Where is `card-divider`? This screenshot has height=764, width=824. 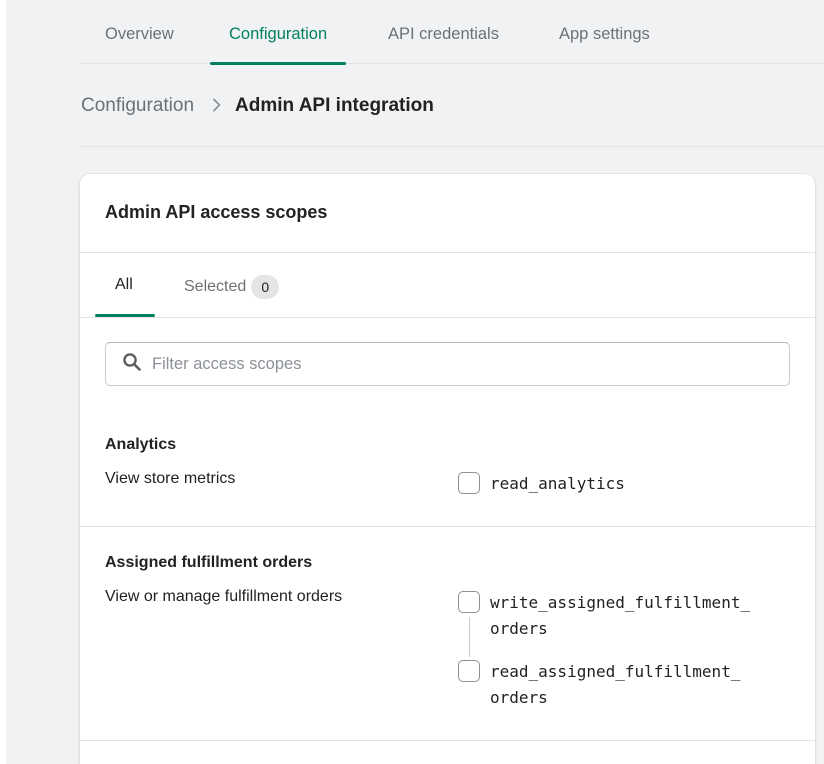 card-divider is located at coordinates (447, 252).